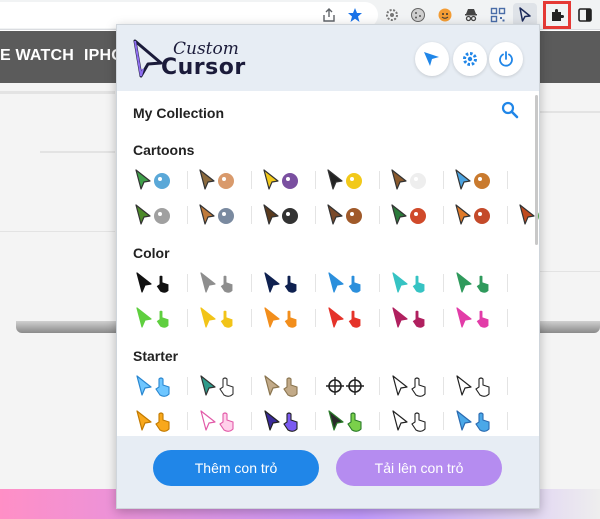 This screenshot has height=519, width=600. I want to click on cursor-felix-cat, so click(350, 180).